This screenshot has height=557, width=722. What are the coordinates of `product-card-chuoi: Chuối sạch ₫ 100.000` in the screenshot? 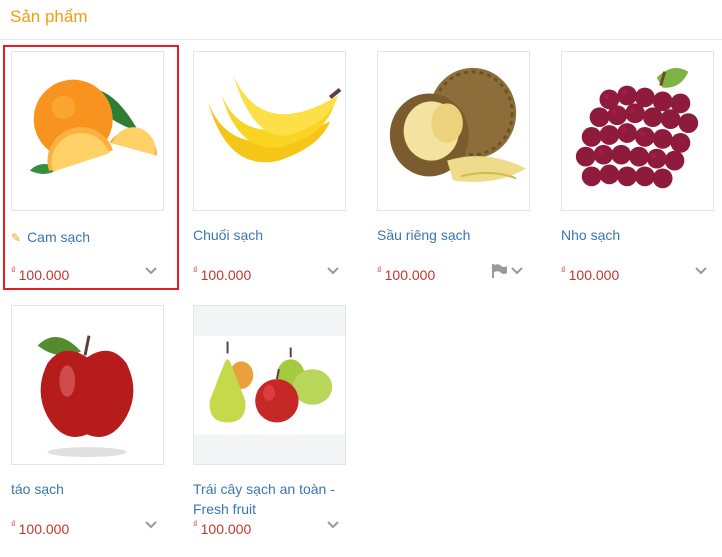 It's located at (273, 167).